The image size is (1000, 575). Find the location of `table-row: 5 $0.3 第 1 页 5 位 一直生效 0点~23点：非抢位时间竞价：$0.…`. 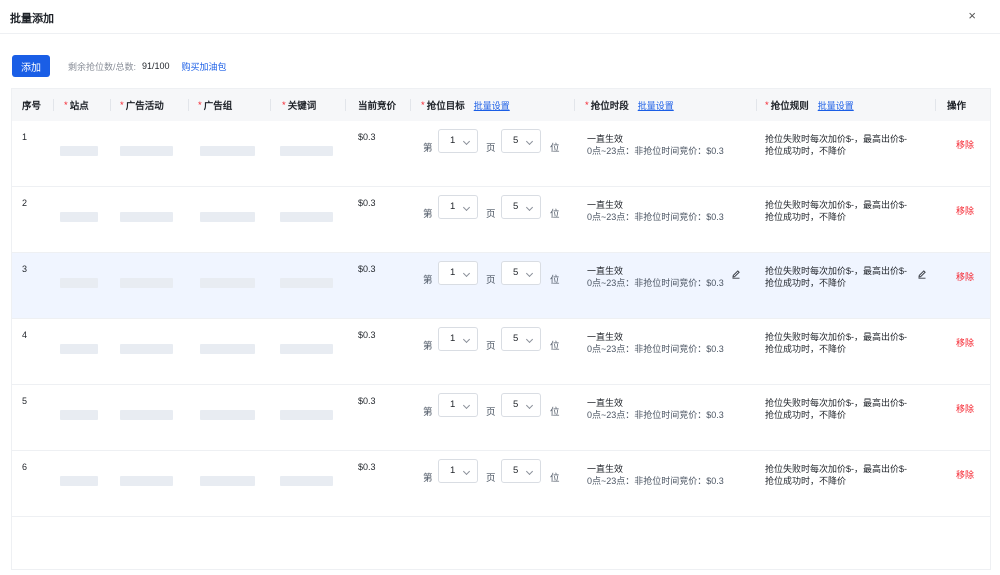

table-row: 5 $0.3 第 1 页 5 位 一直生效 0点~23点：非抢位时间竞价：$0.… is located at coordinates (501, 418).